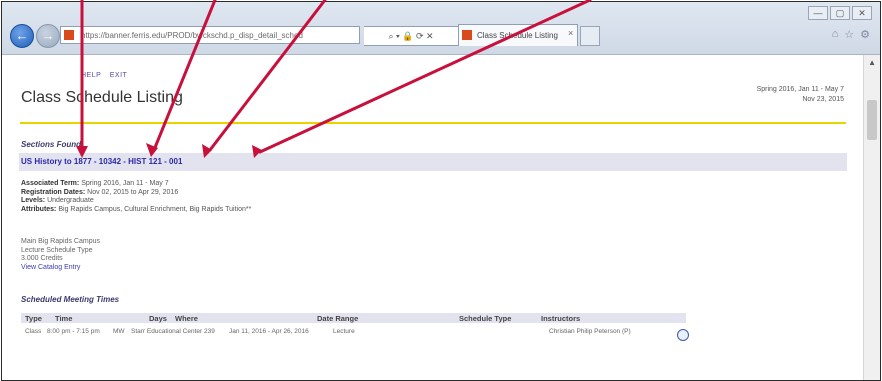 This screenshot has height=381, width=882. I want to click on current-date: Nov 23, 2015, so click(823, 99).